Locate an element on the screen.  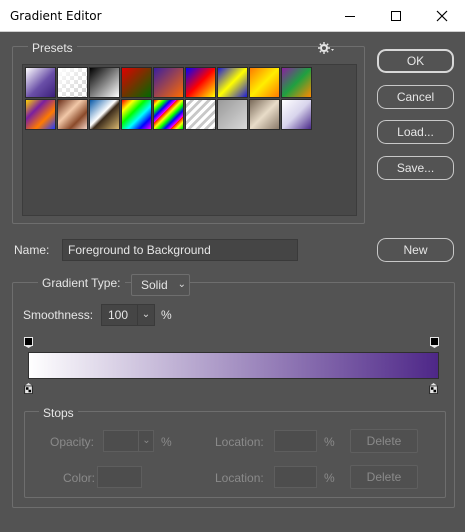
maximize-icon is located at coordinates (396, 16).